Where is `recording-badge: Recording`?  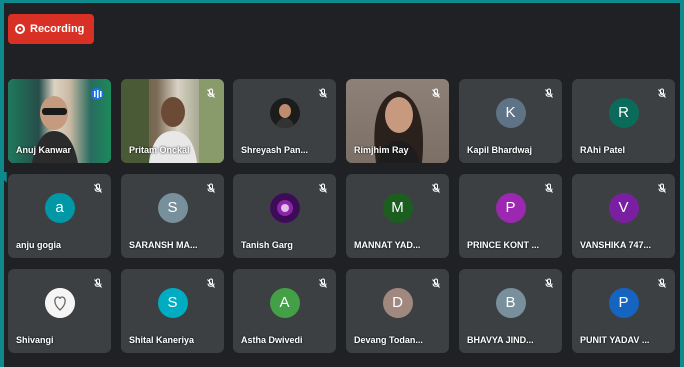
recording-badge: Recording is located at coordinates (51, 29).